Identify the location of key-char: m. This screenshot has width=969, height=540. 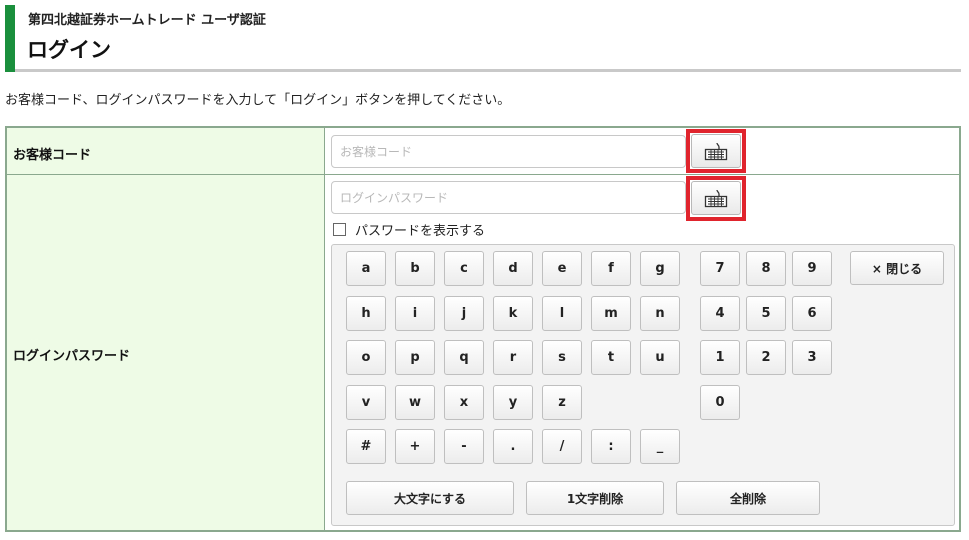
(611, 313).